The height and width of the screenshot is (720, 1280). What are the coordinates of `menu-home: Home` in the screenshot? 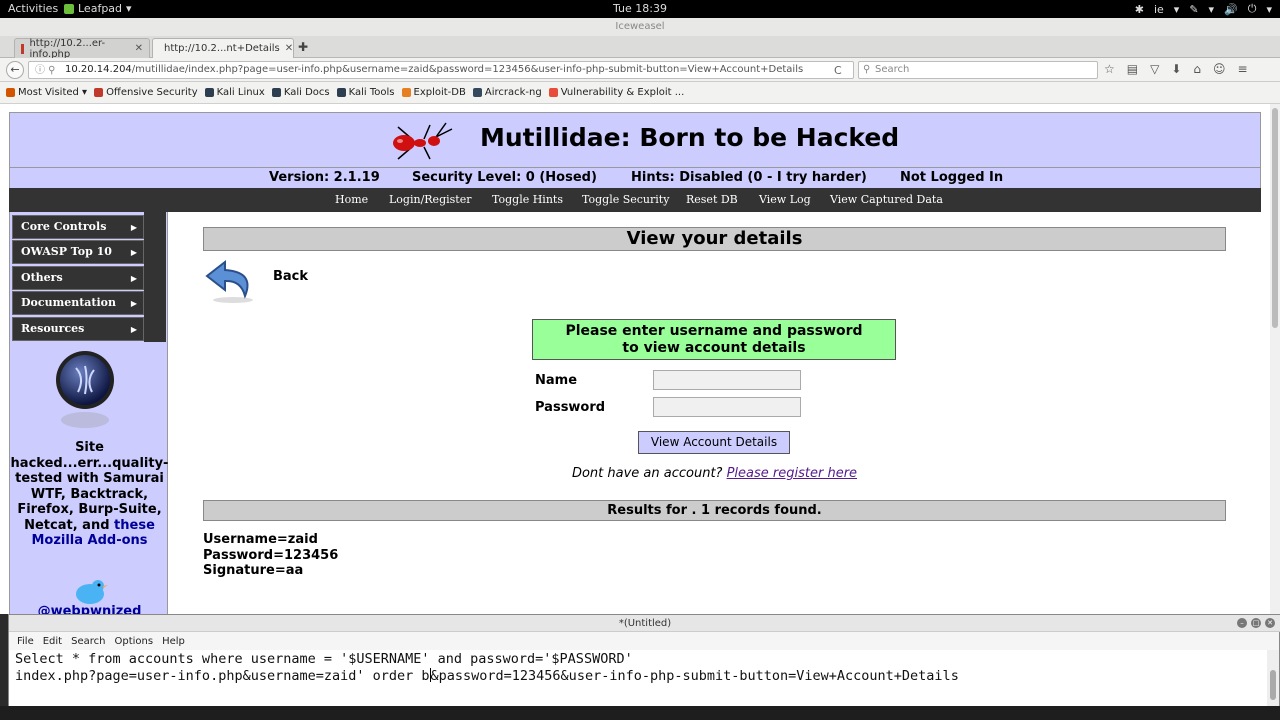 It's located at (351, 199).